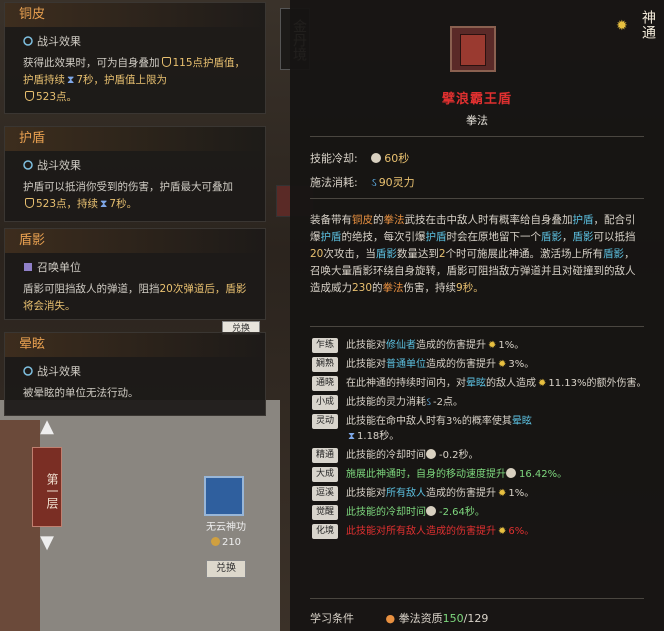 Image resolution: width=664 pixels, height=631 pixels. What do you see at coordinates (334, 158) in the screenshot?
I see `cooldown-label: 技能冷却:` at bounding box center [334, 158].